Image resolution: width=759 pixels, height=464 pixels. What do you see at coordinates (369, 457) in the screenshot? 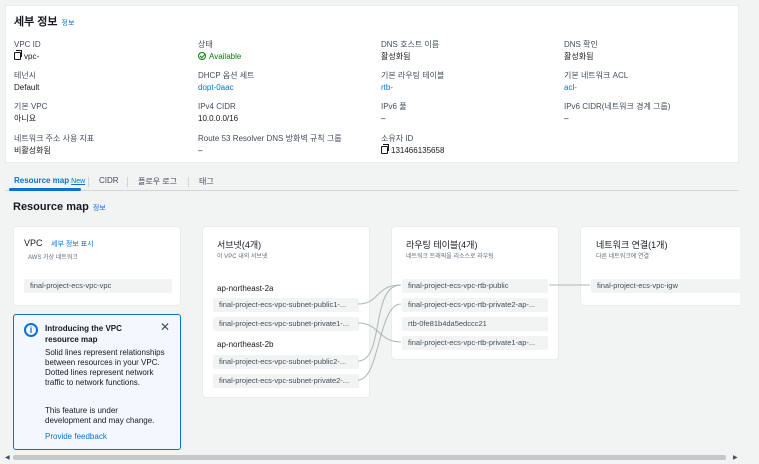
I see `scrollbar-thumb` at bounding box center [369, 457].